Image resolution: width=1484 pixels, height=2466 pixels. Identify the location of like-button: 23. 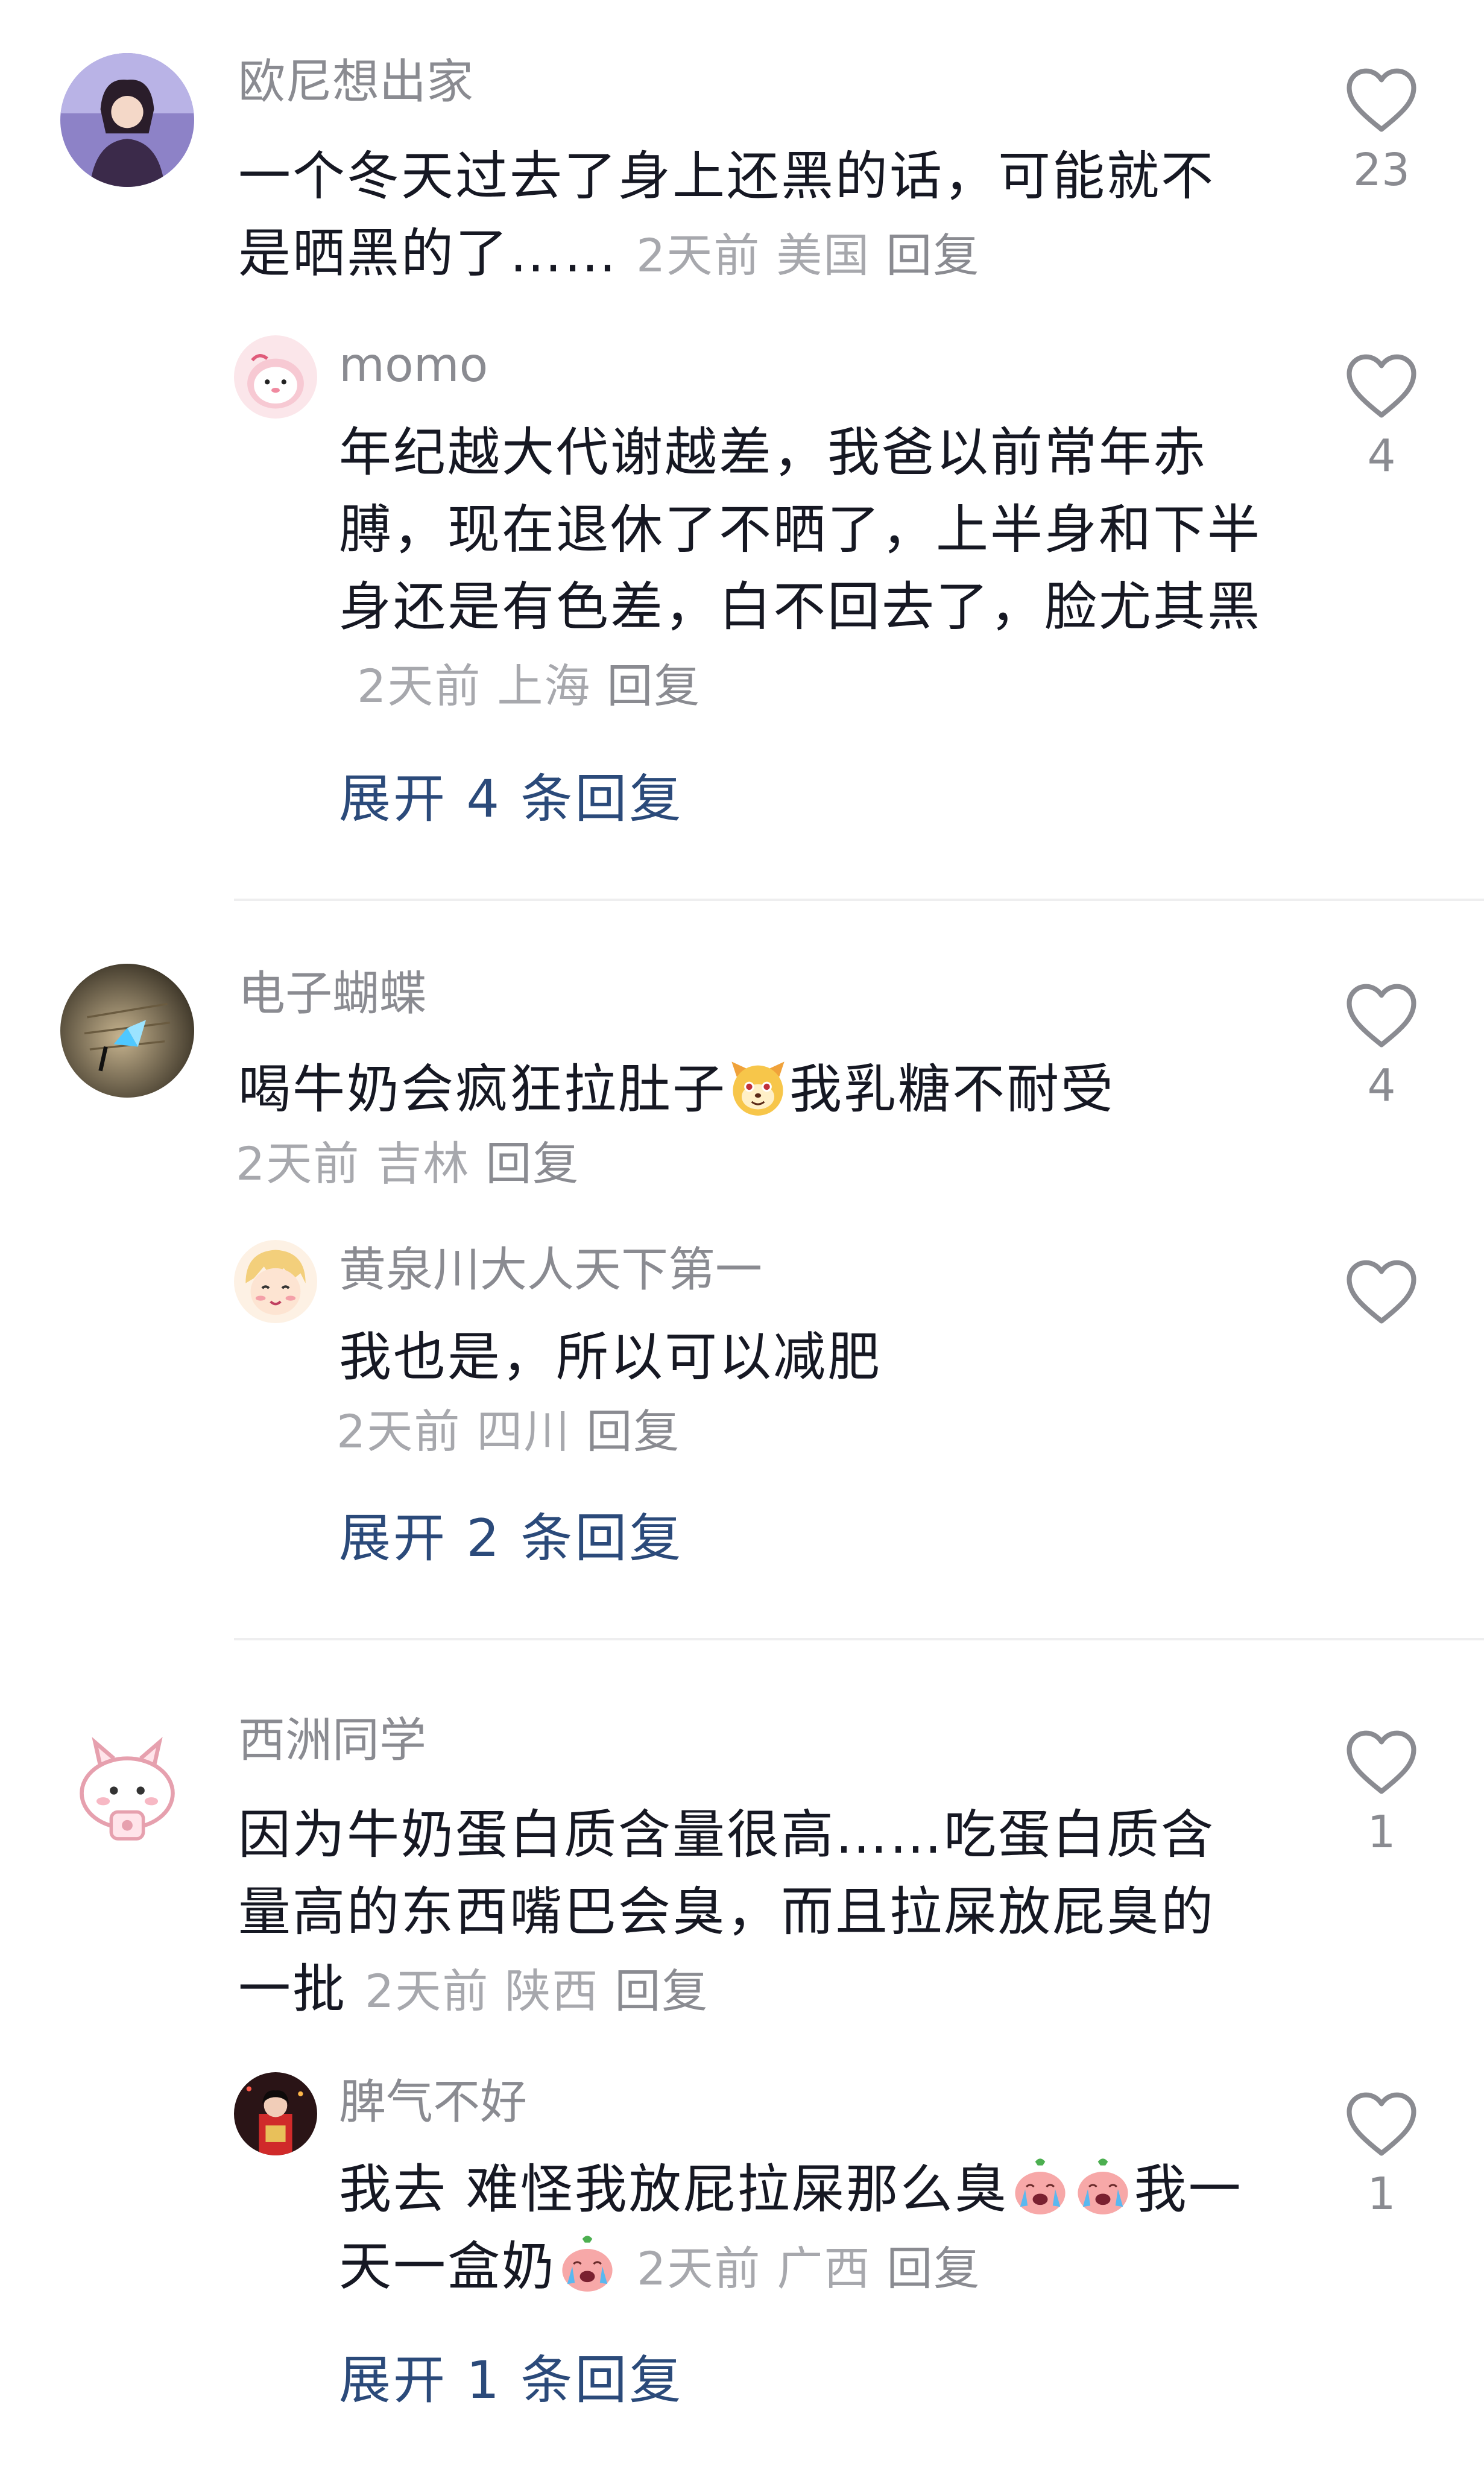
(1381, 132).